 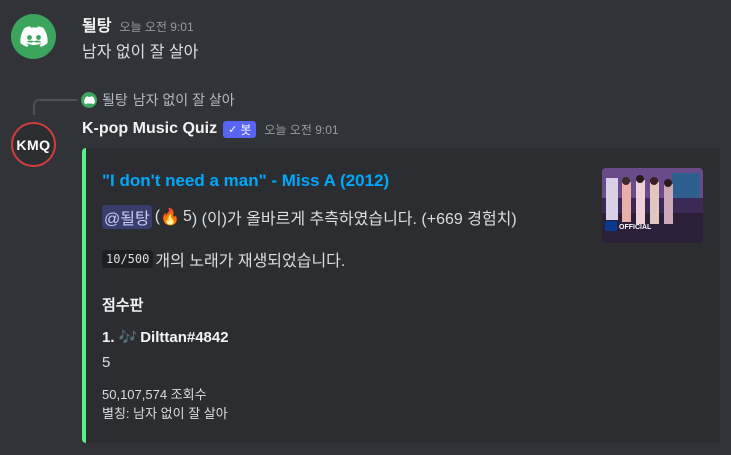 What do you see at coordinates (127, 217) in the screenshot?
I see `user-mention: @될탕` at bounding box center [127, 217].